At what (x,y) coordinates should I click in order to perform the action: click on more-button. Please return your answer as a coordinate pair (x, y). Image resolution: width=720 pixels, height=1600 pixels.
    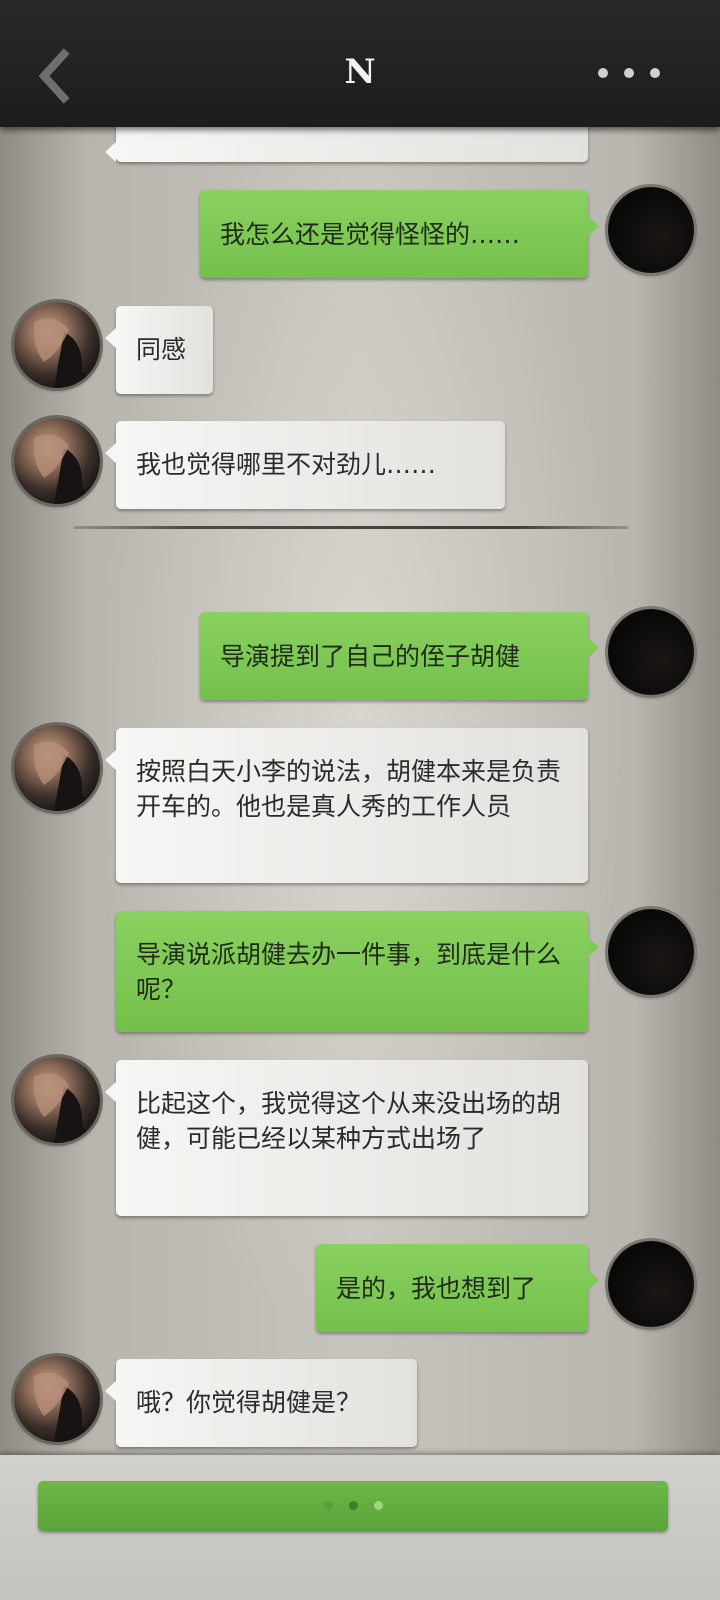
    Looking at the image, I should click on (629, 73).